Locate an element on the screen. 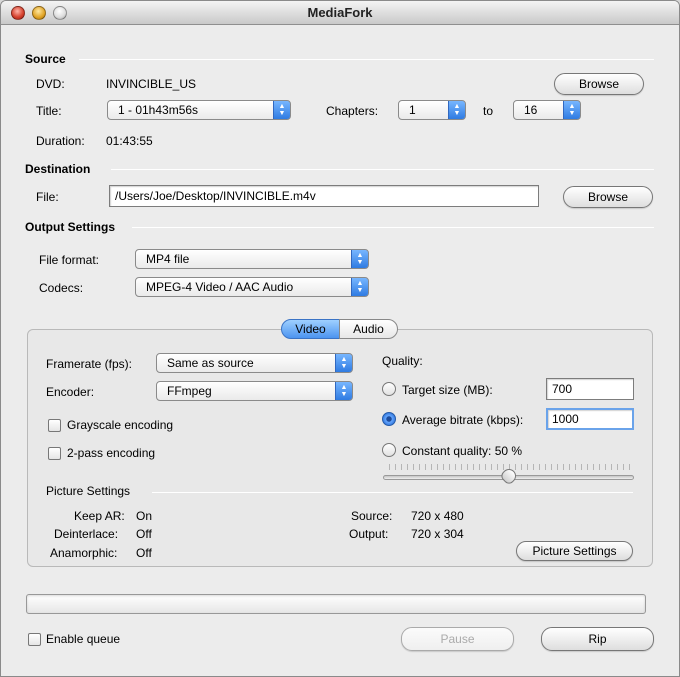  chapter-start-select: 1 ▲ ▼ is located at coordinates (432, 110).